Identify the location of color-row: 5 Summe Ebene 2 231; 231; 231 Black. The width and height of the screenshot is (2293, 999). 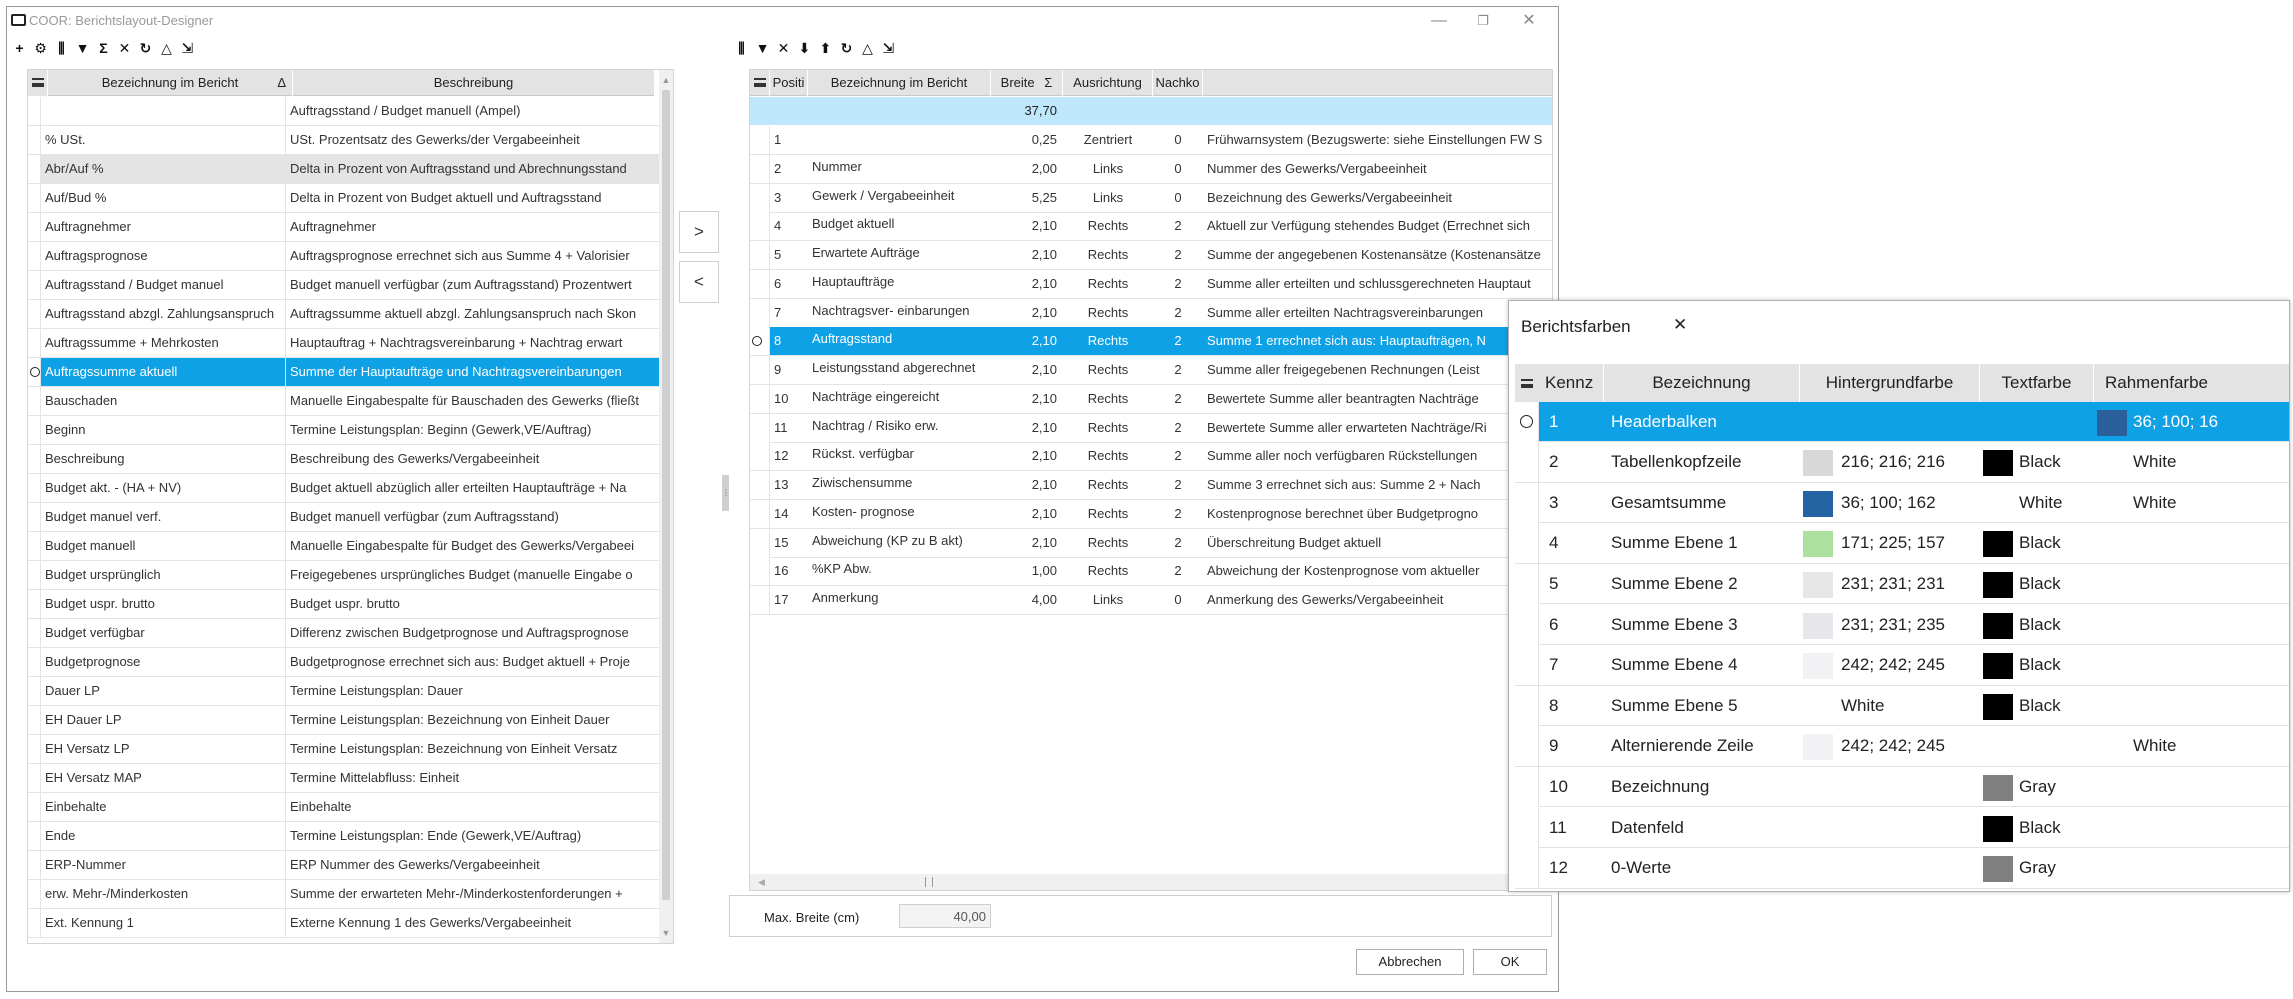
(1902, 584).